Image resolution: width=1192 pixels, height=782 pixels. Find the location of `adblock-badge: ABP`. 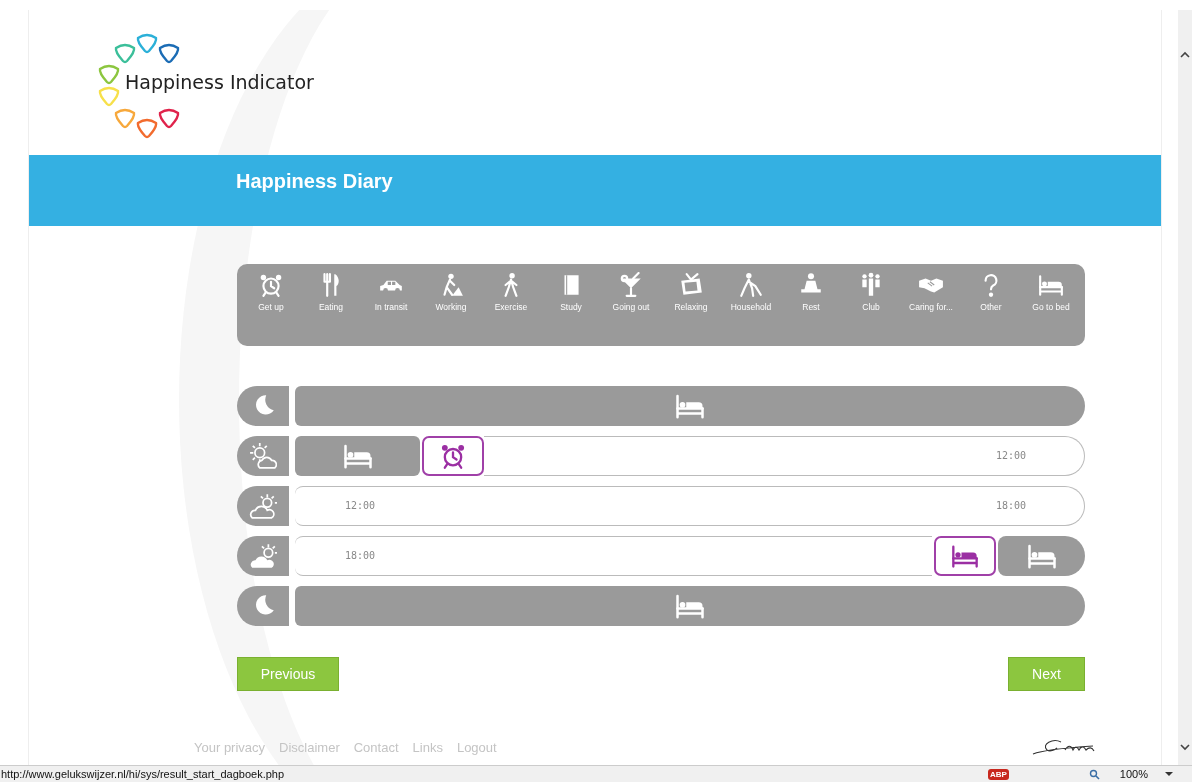

adblock-badge: ABP is located at coordinates (998, 774).